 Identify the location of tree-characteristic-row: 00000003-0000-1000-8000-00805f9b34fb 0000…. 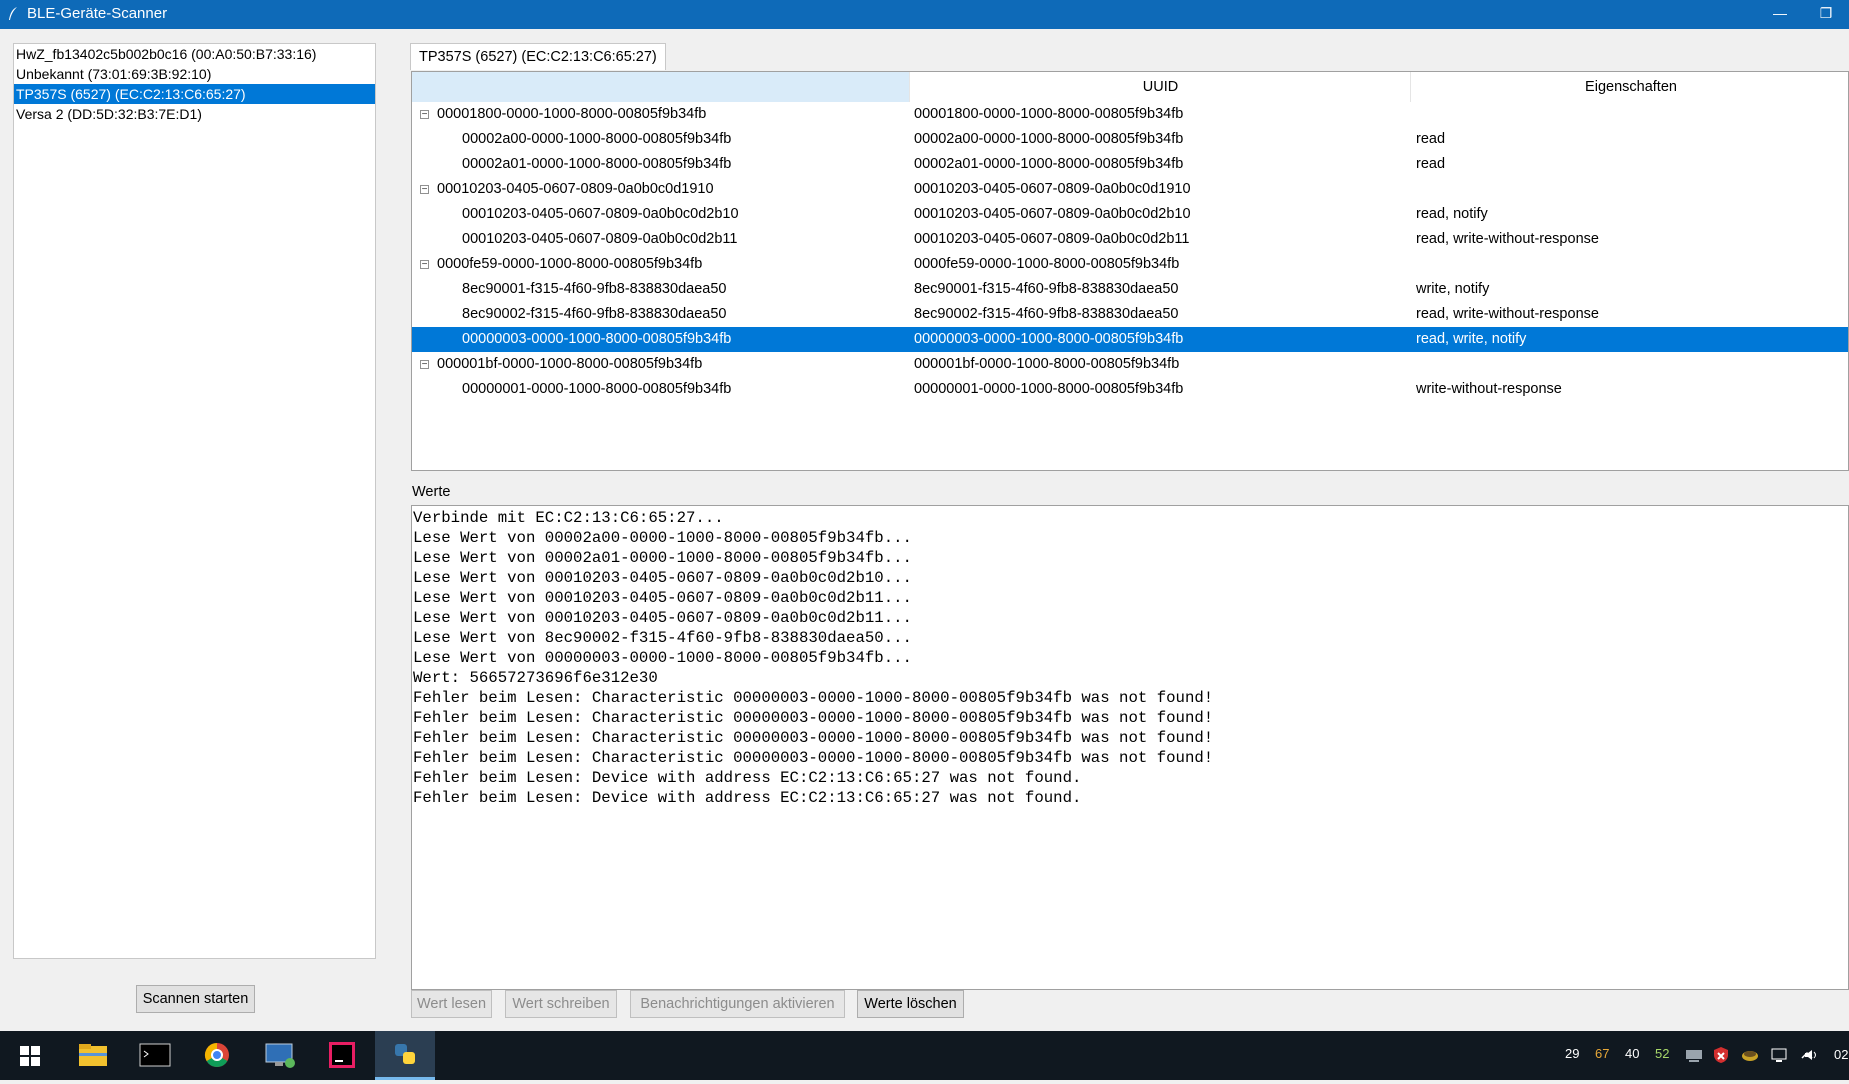
(1130, 339).